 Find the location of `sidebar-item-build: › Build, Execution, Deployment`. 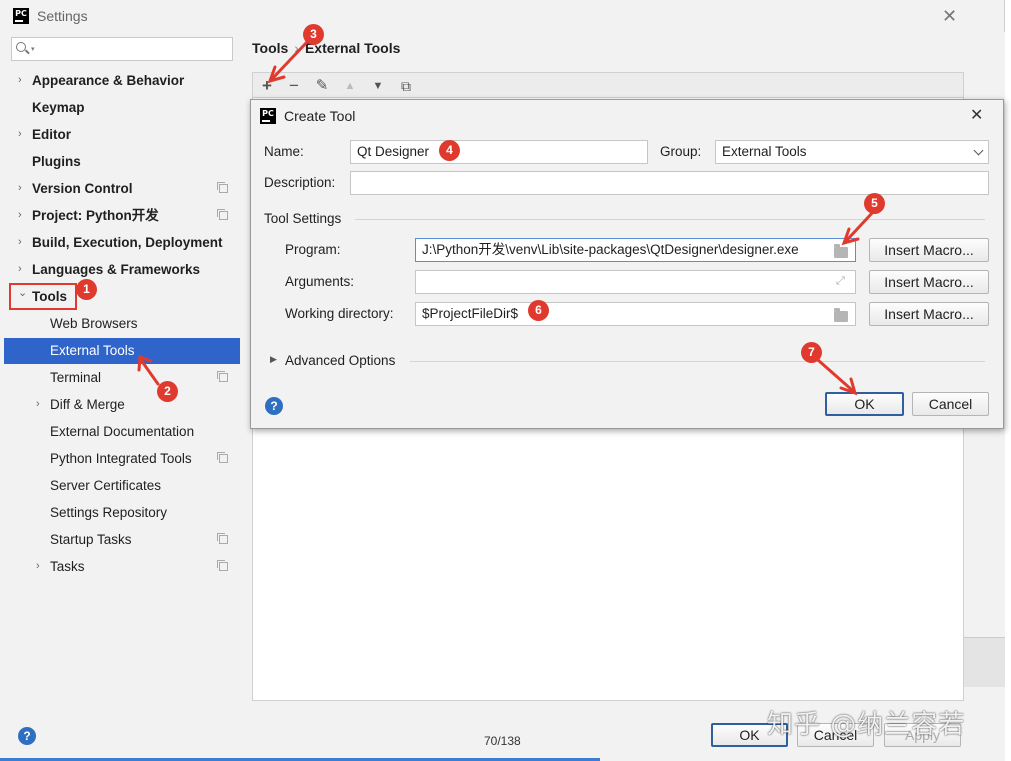

sidebar-item-build: › Build, Execution, Deployment is located at coordinates (122, 242).